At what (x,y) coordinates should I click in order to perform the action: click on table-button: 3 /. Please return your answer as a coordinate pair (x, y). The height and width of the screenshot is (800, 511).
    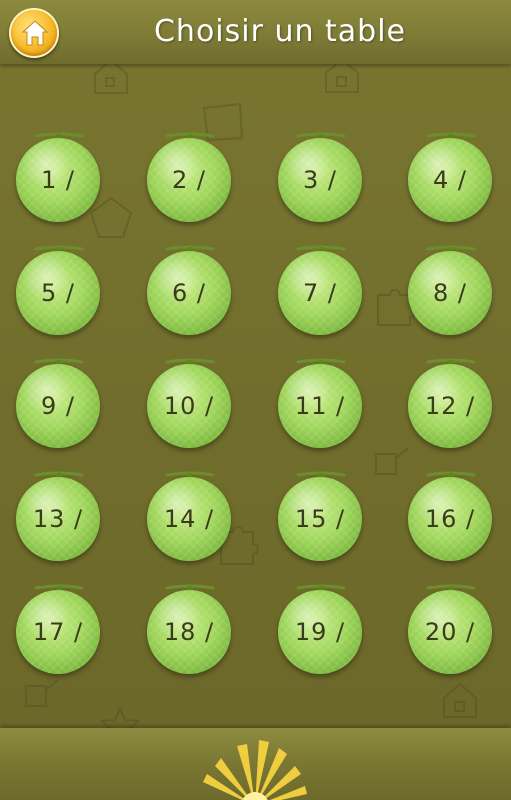
    Looking at the image, I should click on (320, 174).